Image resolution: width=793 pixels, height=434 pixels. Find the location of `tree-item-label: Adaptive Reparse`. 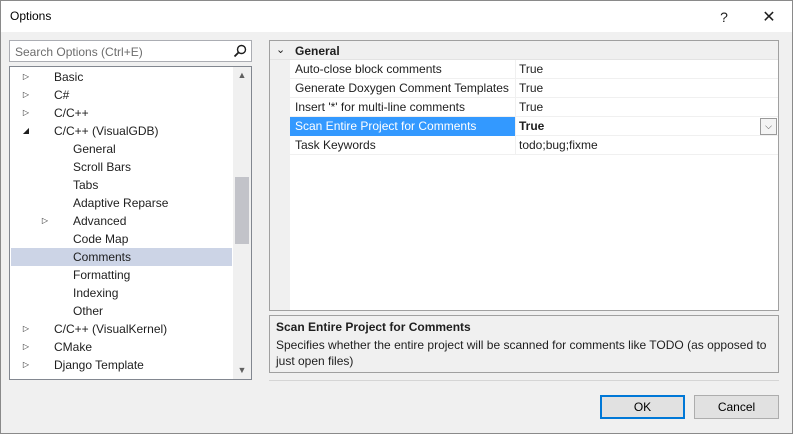

tree-item-label: Adaptive Reparse is located at coordinates (121, 203).